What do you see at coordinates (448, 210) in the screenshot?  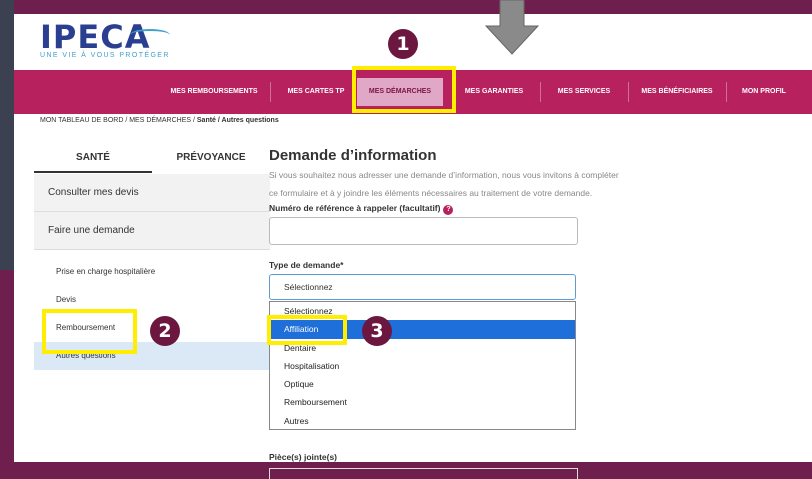 I see `help-icon: ?` at bounding box center [448, 210].